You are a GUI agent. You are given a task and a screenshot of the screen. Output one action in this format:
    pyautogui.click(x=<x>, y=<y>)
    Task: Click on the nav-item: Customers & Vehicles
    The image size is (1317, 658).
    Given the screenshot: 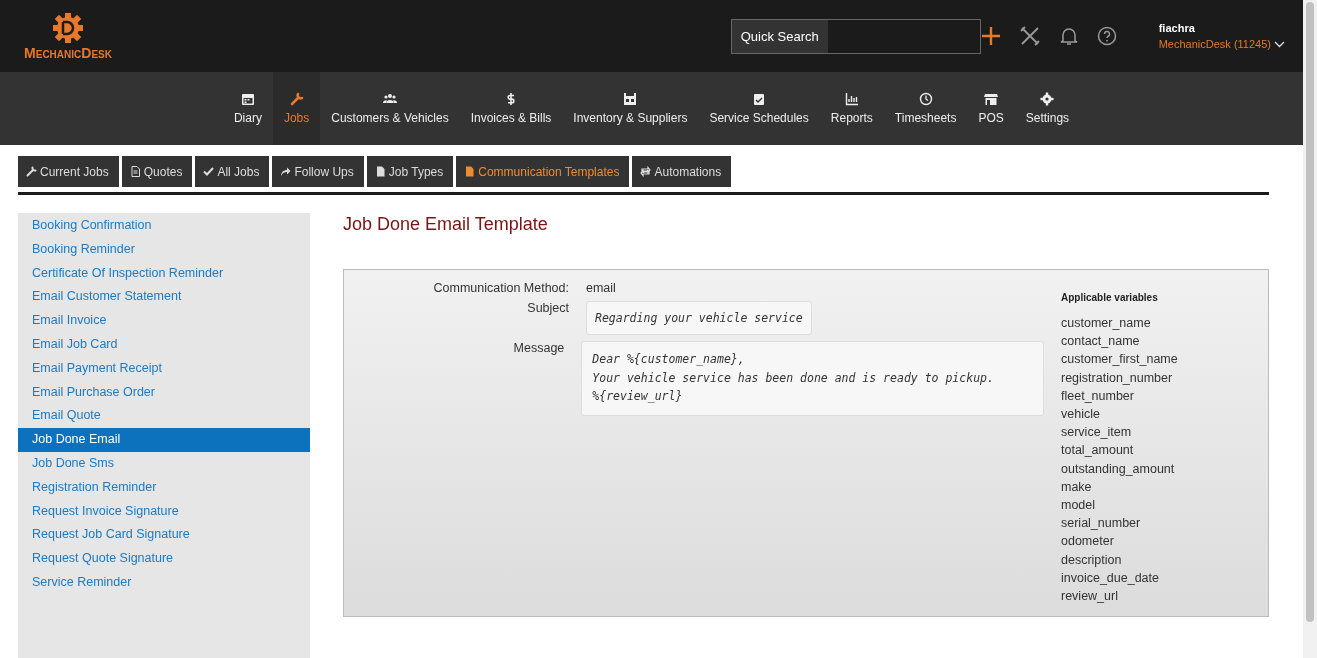 What is the action you would take?
    pyautogui.click(x=390, y=108)
    